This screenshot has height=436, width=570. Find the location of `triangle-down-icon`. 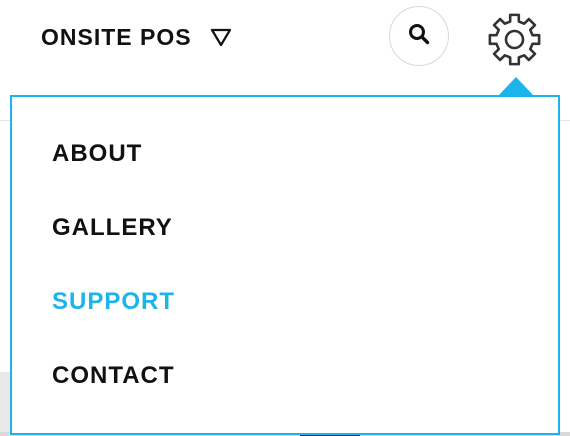

triangle-down-icon is located at coordinates (221, 37).